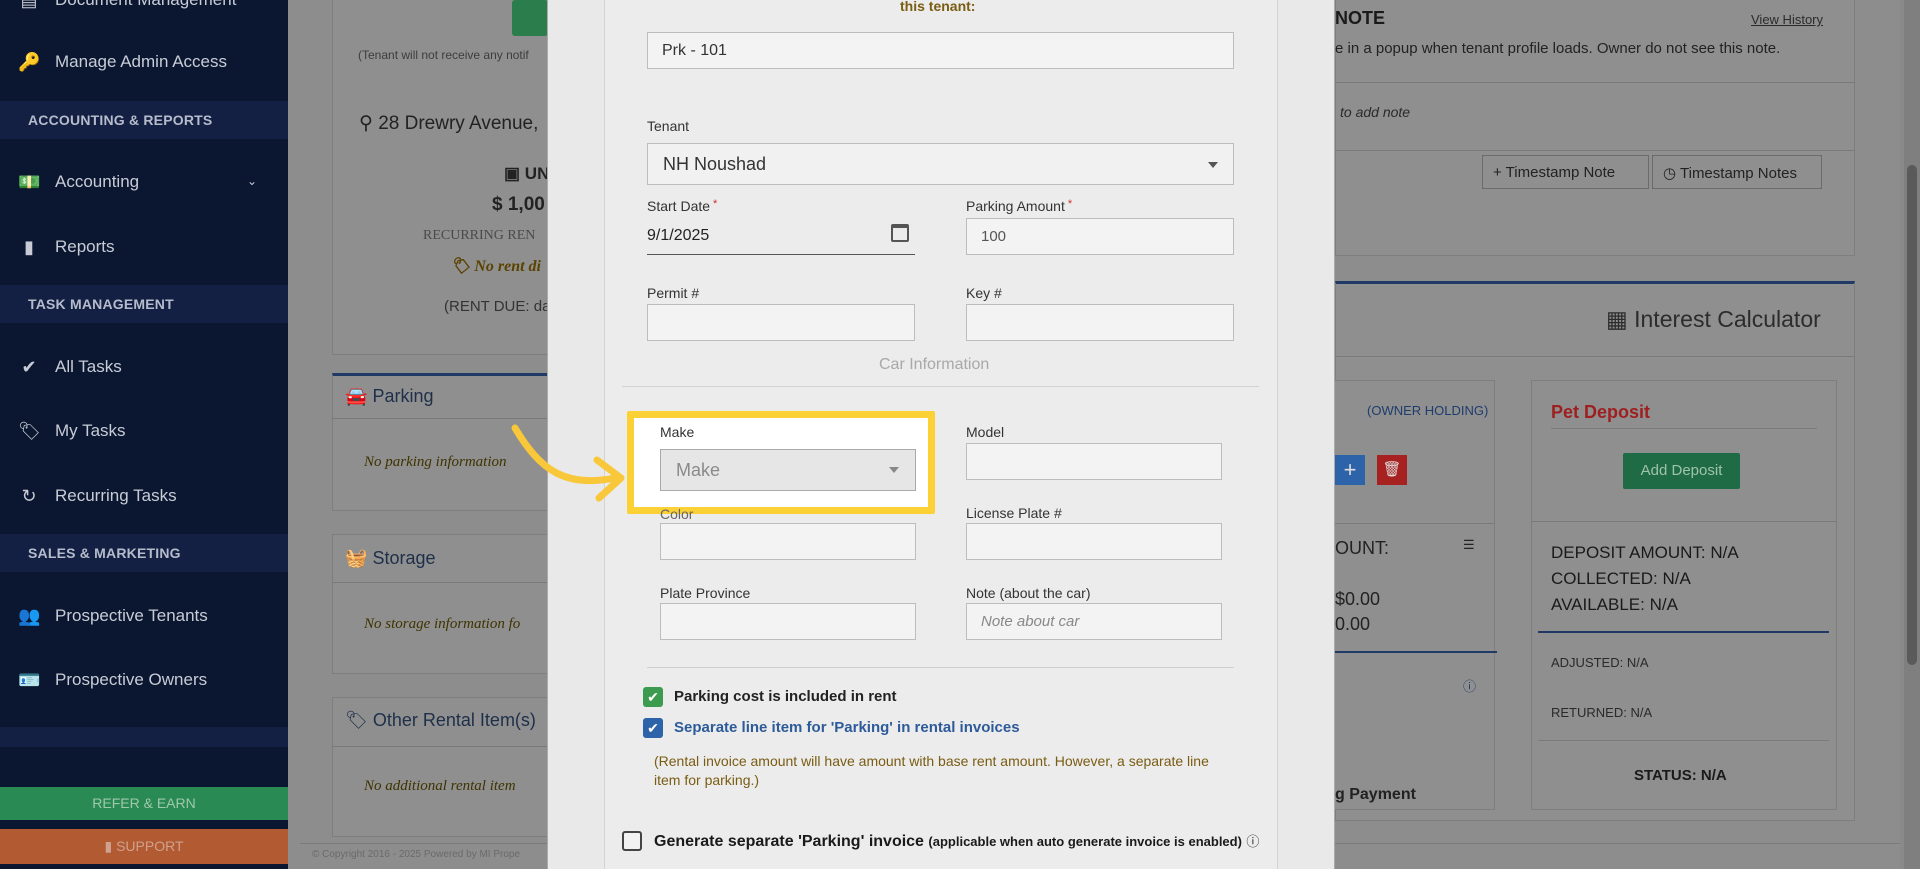 This screenshot has height=869, width=1920. What do you see at coordinates (144, 11) in the screenshot?
I see `sidebar-item-document-management: ▤ Document Management` at bounding box center [144, 11].